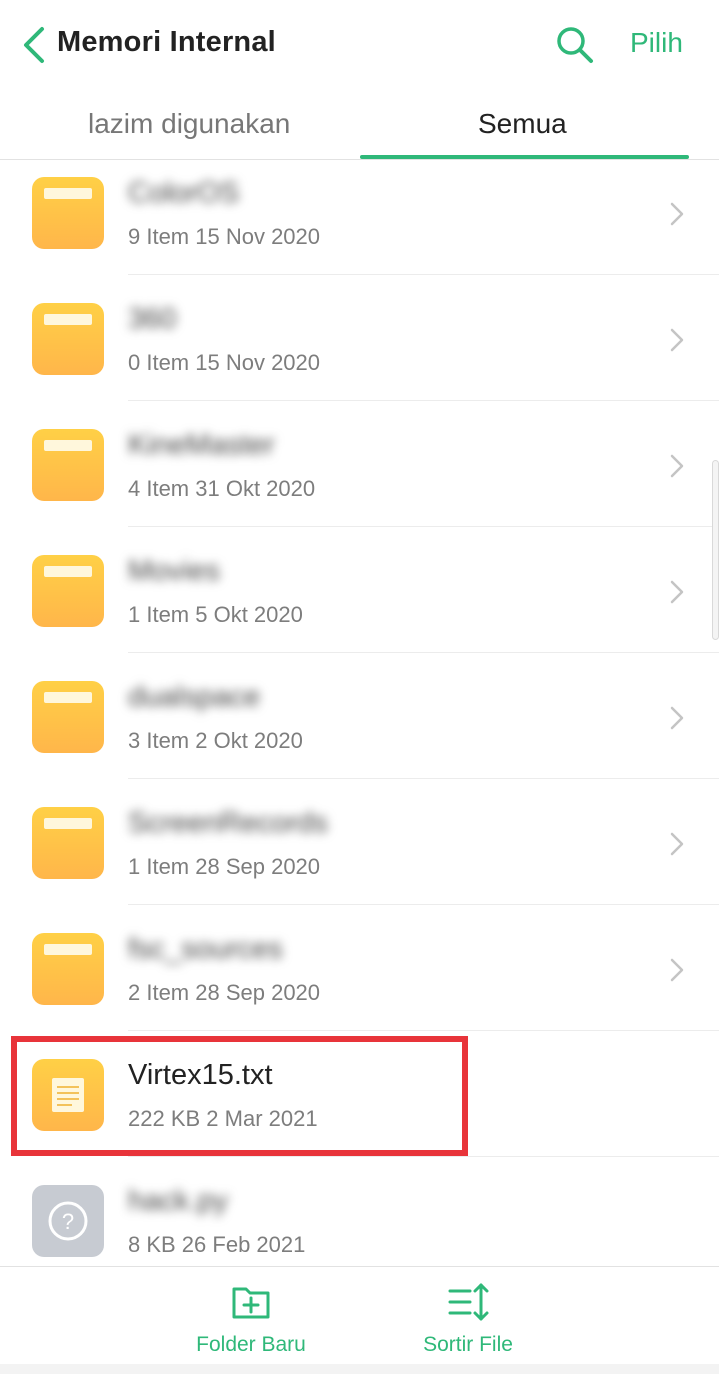 The width and height of the screenshot is (719, 1374). What do you see at coordinates (224, 992) in the screenshot?
I see `file-meta: 2 Item 28 Sep 2020` at bounding box center [224, 992].